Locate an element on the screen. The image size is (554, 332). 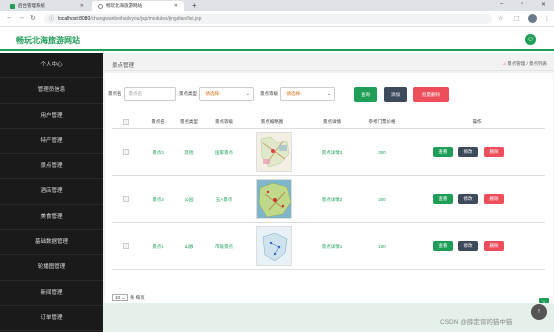
info-icon: ⓘ is located at coordinates (51, 19).